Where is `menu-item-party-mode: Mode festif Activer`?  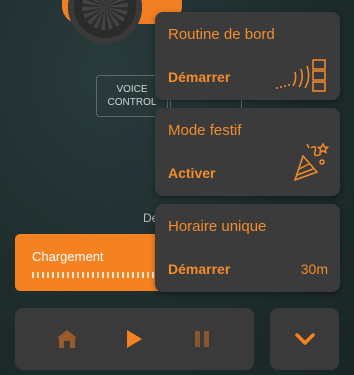 menu-item-party-mode: Mode festif Activer is located at coordinates (247, 152).